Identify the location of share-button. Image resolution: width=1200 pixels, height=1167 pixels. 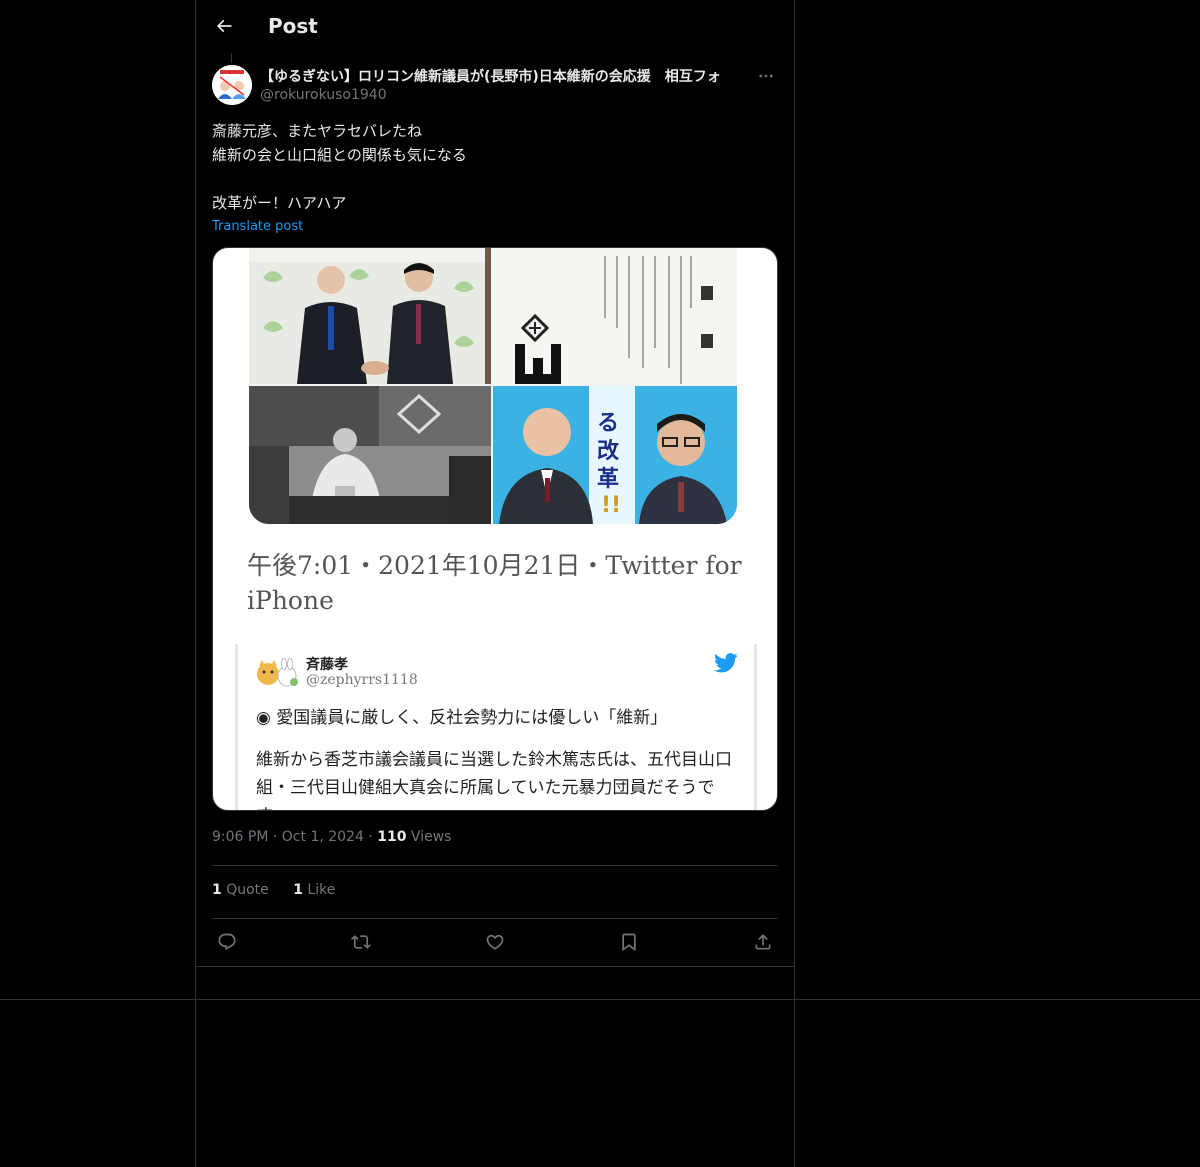
(763, 942).